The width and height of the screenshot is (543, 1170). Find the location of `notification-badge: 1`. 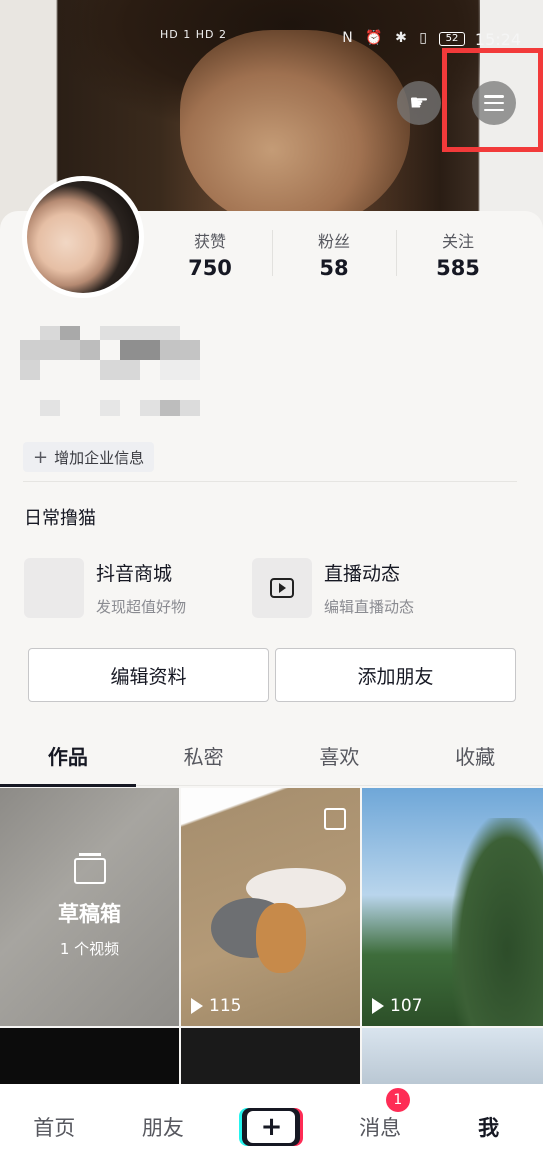

notification-badge: 1 is located at coordinates (397, 1100).